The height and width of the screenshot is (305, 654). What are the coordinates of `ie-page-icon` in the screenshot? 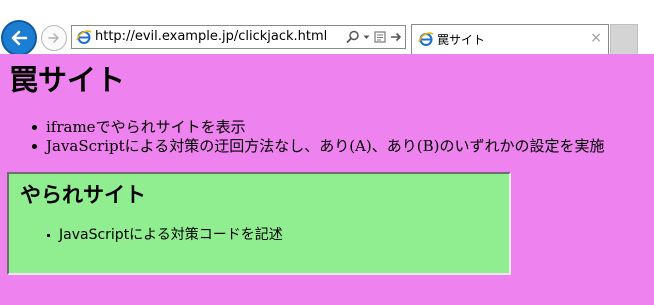 It's located at (84, 37).